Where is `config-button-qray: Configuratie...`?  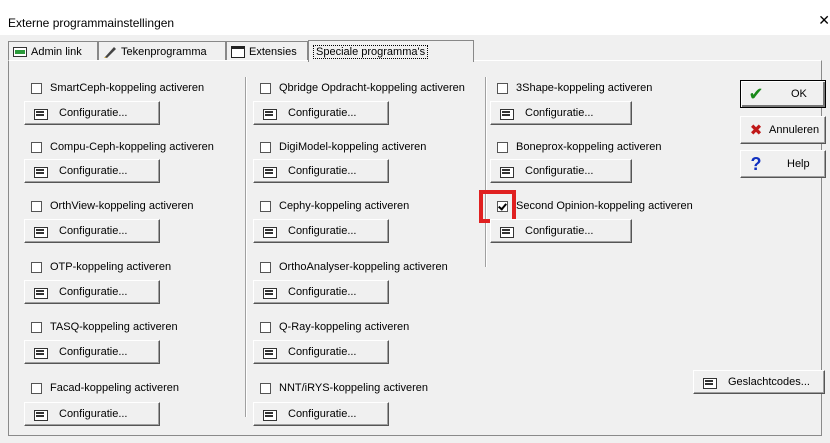
config-button-qray: Configuratie... is located at coordinates (321, 352).